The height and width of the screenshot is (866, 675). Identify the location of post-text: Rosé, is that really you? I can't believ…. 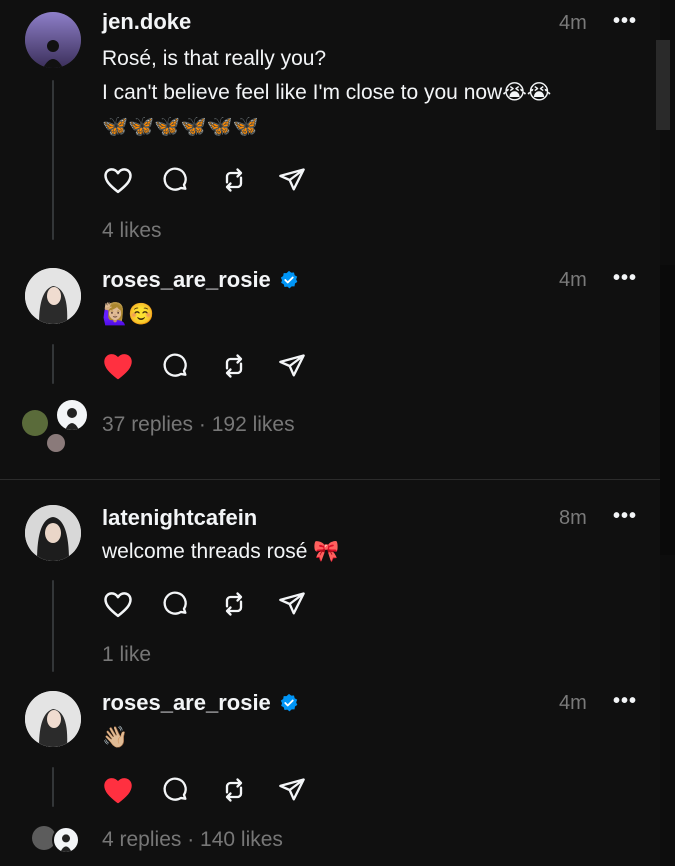
(326, 93).